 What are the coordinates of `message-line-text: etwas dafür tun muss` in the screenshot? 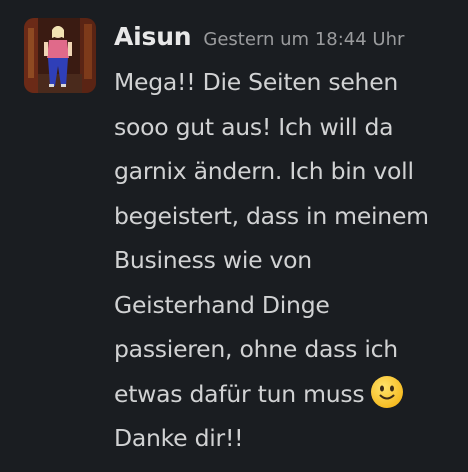 It's located at (239, 393).